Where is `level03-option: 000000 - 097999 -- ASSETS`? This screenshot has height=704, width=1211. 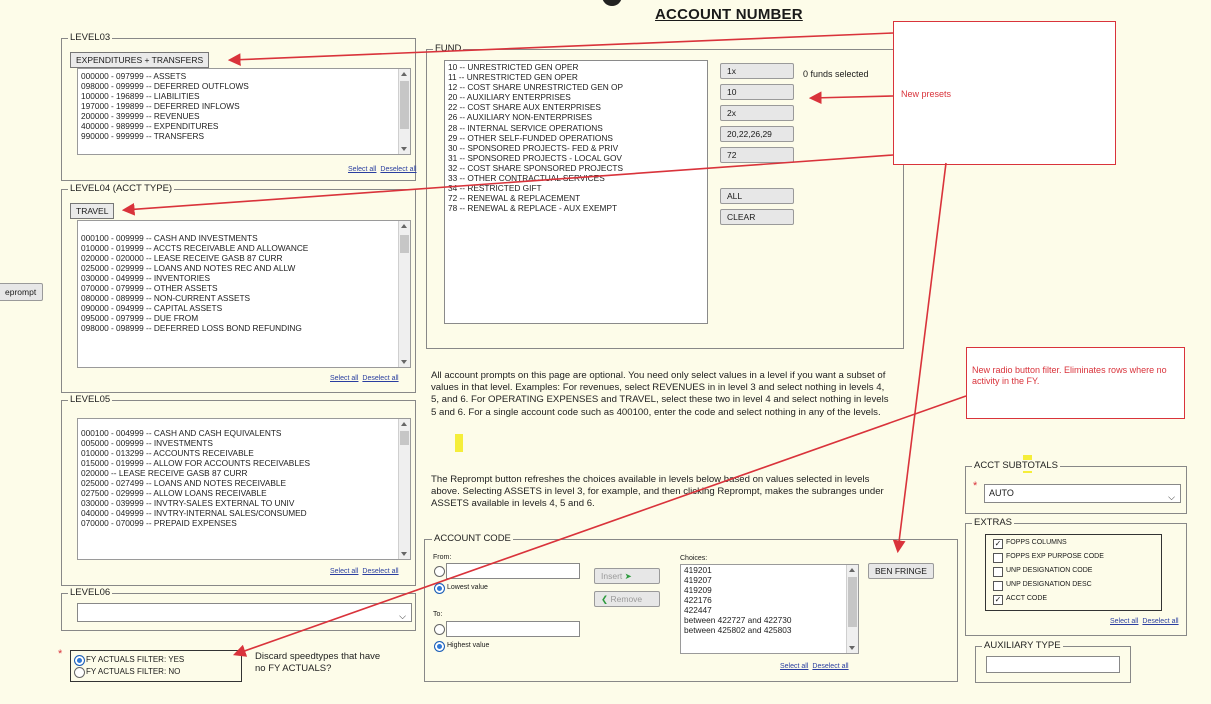
level03-option: 000000 - 097999 -- ASSETS is located at coordinates (244, 76).